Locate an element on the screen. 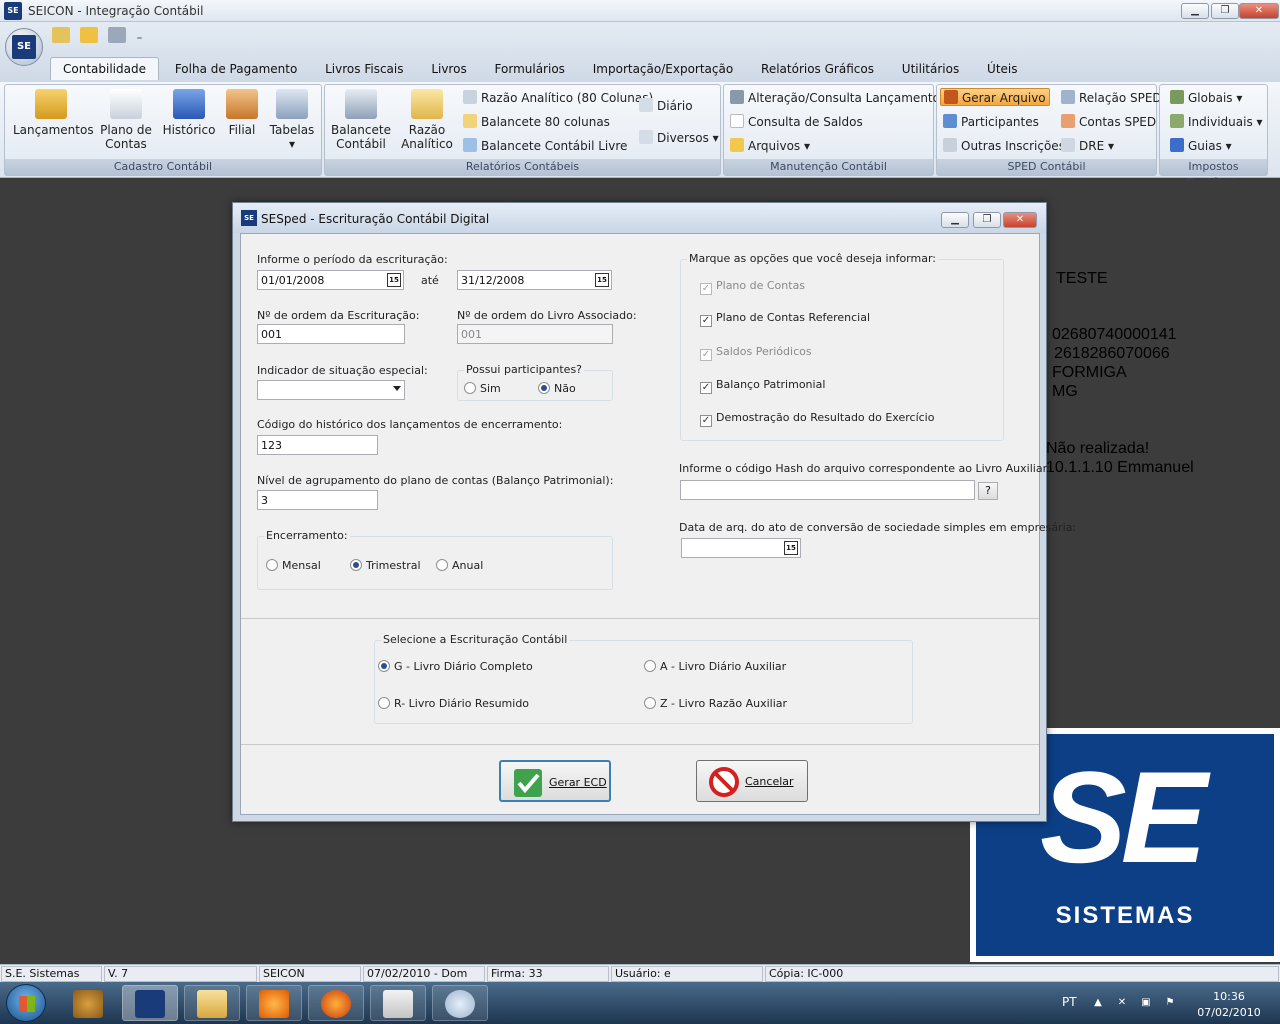  maximize-button: ❐ is located at coordinates (1225, 11).